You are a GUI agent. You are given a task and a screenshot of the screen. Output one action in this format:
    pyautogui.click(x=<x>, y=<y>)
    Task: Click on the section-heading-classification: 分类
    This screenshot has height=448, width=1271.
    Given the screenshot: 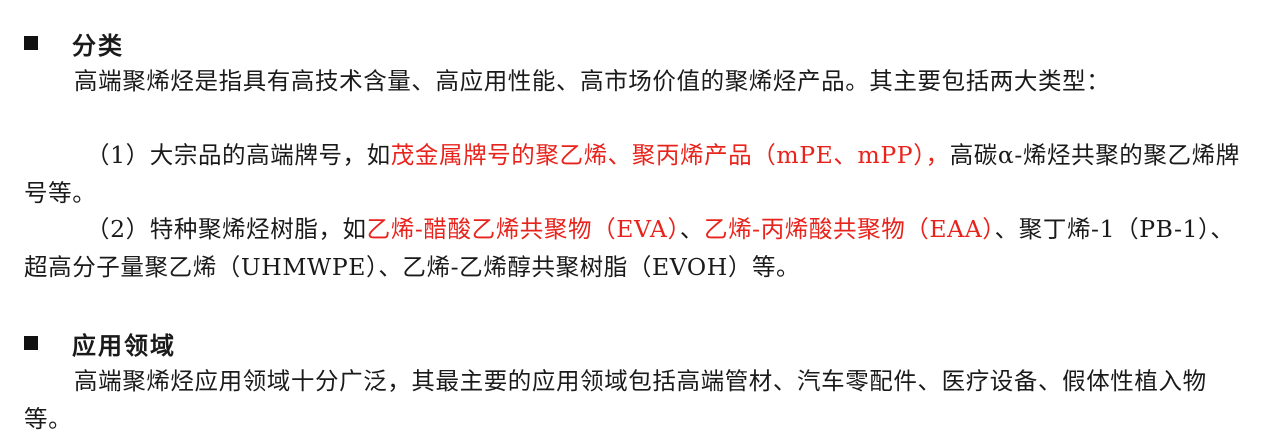 What is the action you would take?
    pyautogui.click(x=74, y=43)
    